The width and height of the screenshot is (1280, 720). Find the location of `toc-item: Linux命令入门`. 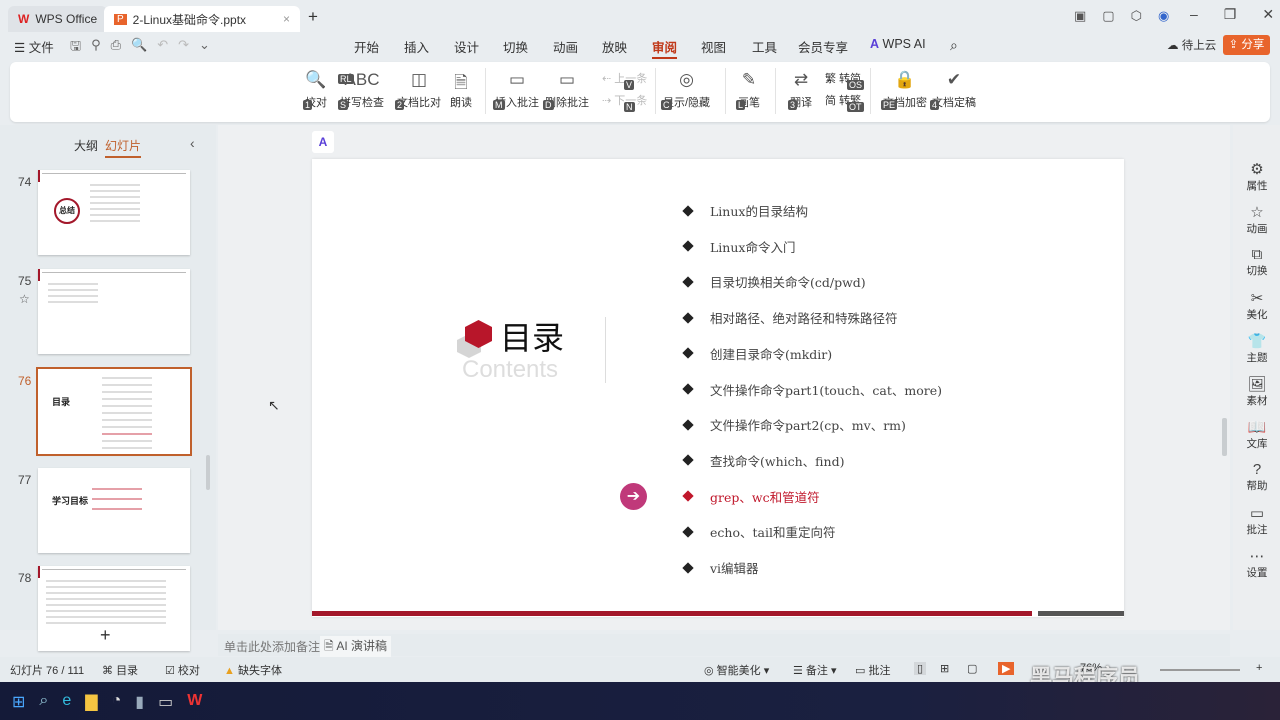

toc-item: Linux命令入门 is located at coordinates (738, 246).